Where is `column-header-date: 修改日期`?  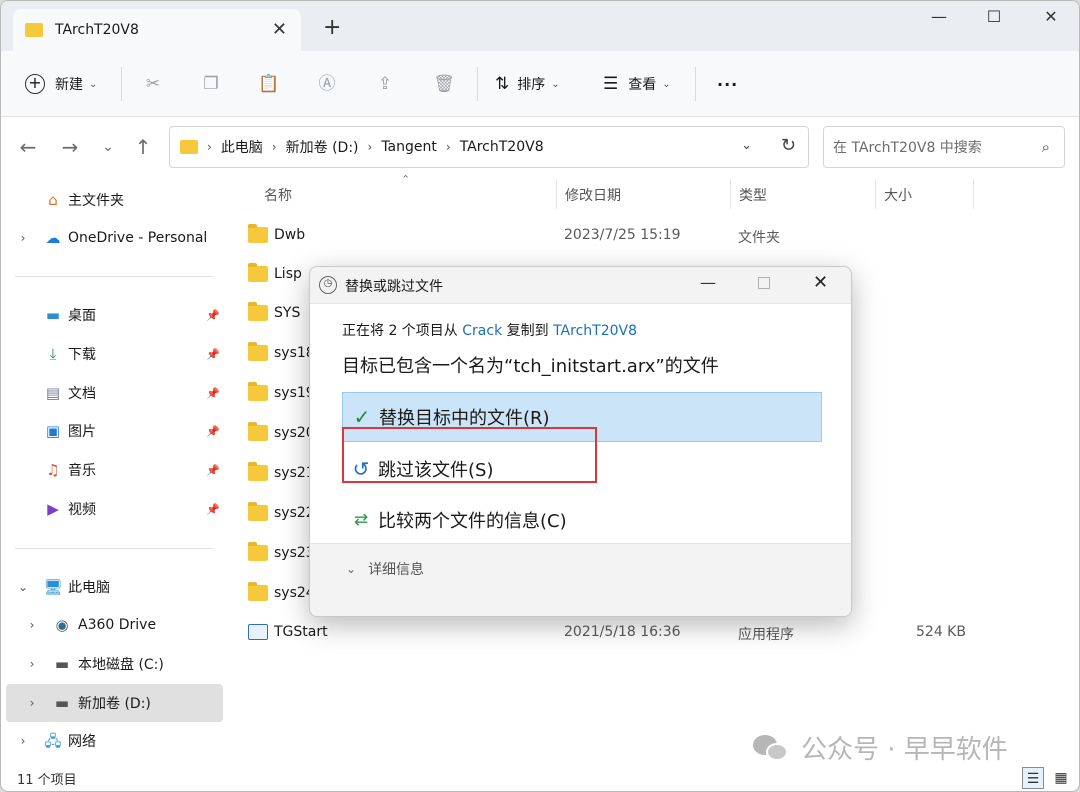 column-header-date: 修改日期 is located at coordinates (593, 195).